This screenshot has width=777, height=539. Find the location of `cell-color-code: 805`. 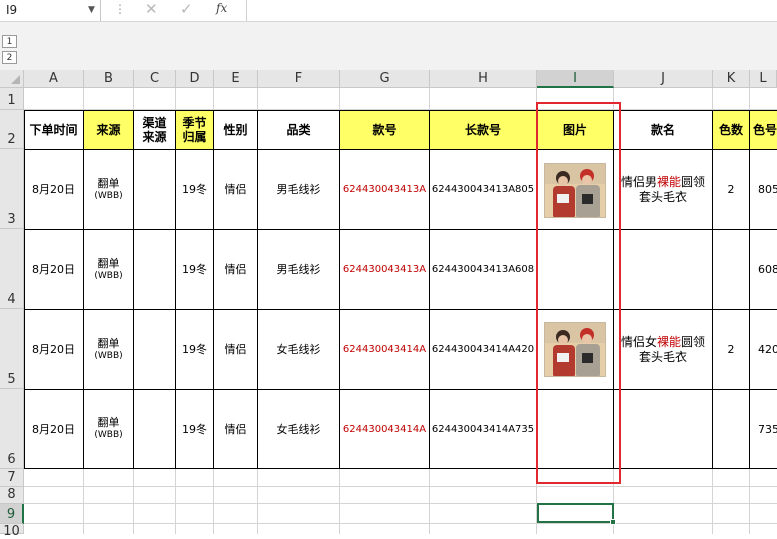

cell-color-code: 805 is located at coordinates (763, 189).